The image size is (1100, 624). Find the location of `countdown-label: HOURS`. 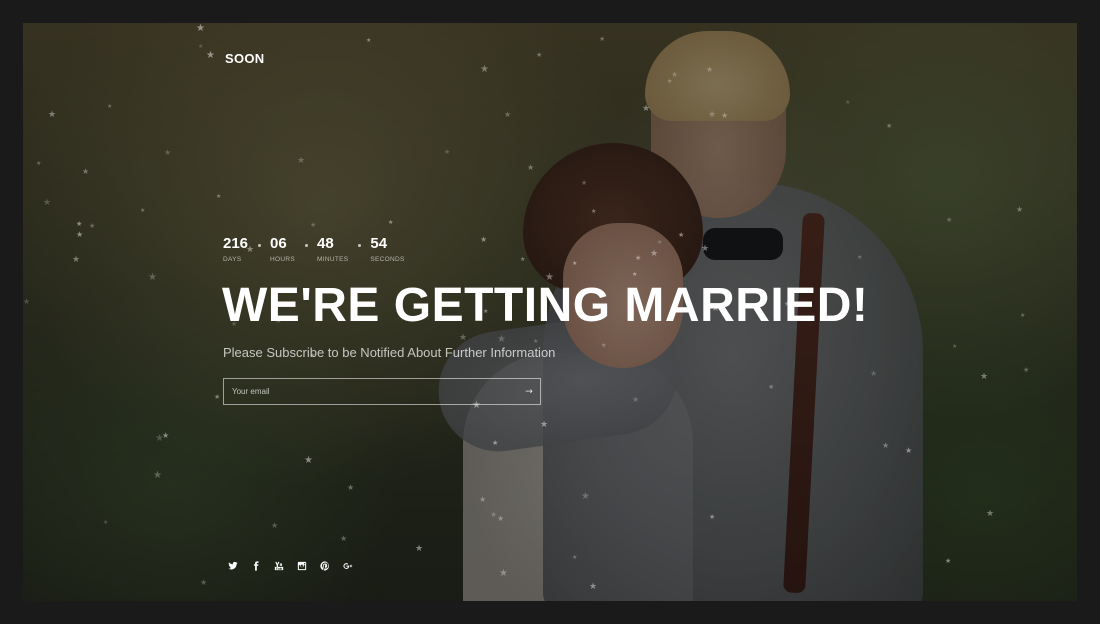

countdown-label: HOURS is located at coordinates (283, 259).